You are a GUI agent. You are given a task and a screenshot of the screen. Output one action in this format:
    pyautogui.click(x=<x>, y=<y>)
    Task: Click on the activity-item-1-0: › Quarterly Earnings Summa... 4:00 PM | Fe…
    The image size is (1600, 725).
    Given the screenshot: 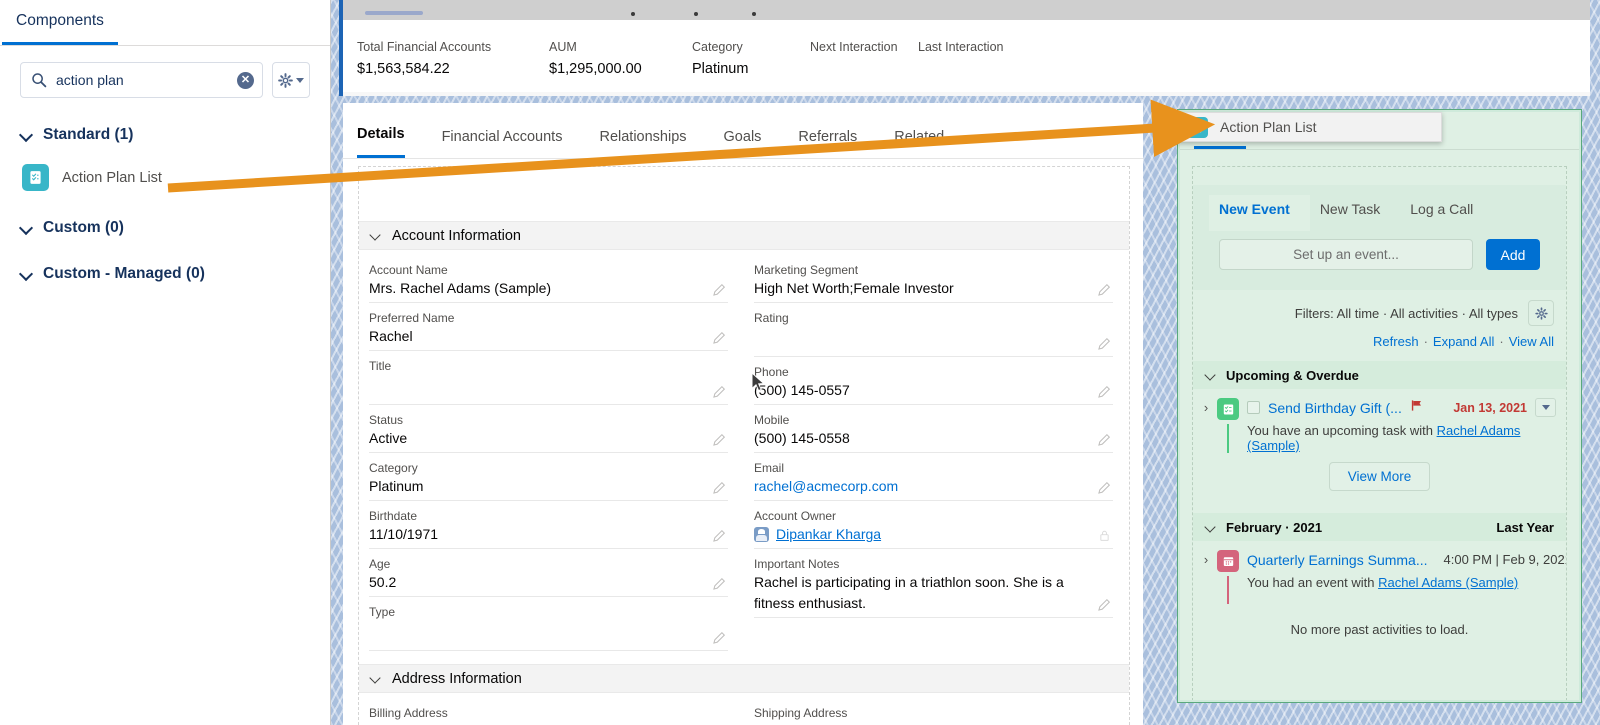 What is the action you would take?
    pyautogui.click(x=1379, y=572)
    